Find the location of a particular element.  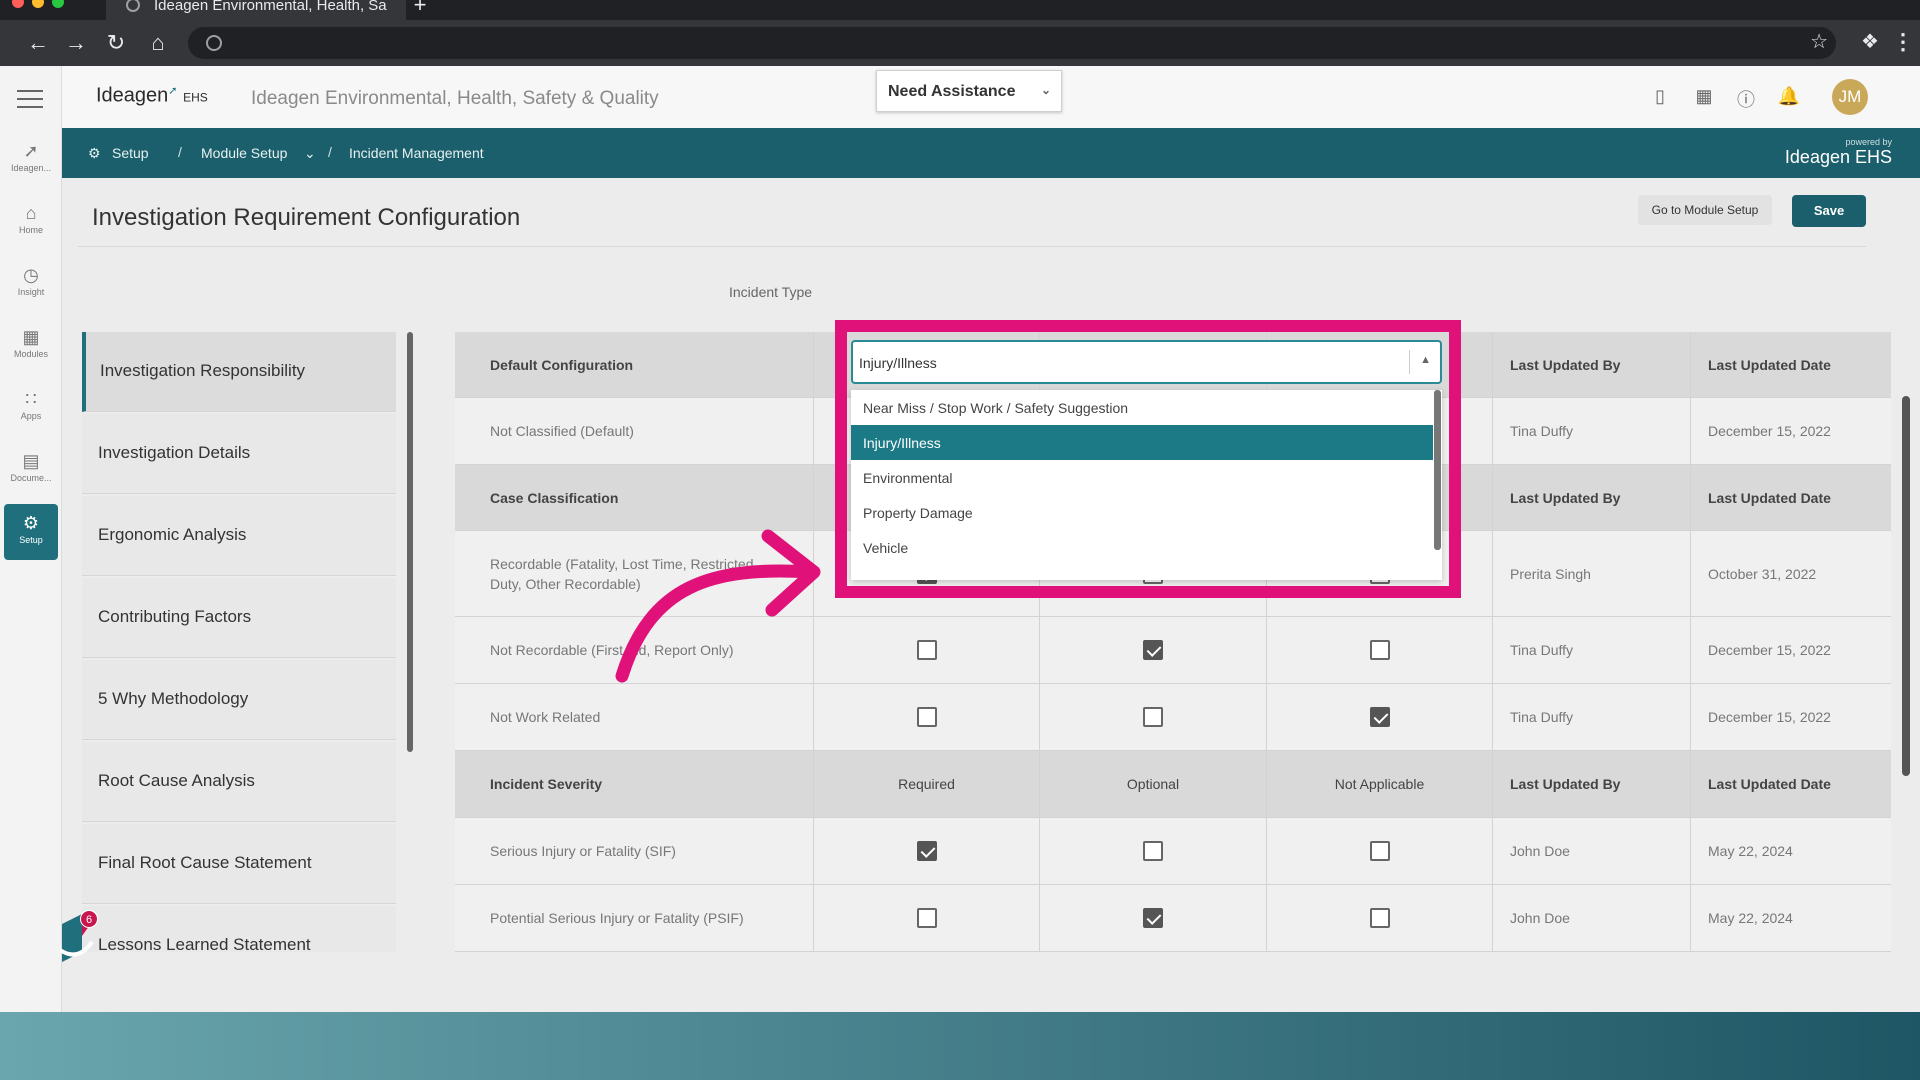

option-property-damage: Property Damage is located at coordinates (1142, 512).